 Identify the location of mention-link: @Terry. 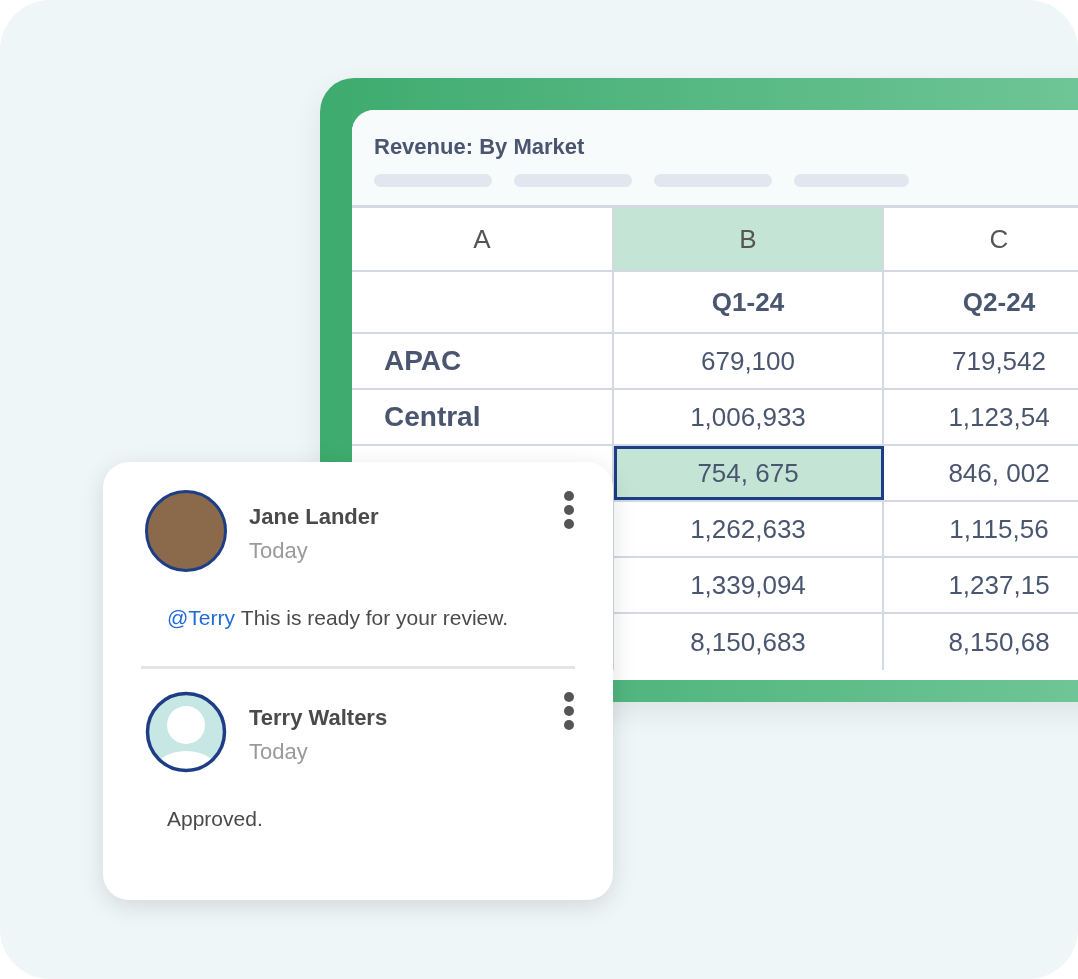
(201, 617).